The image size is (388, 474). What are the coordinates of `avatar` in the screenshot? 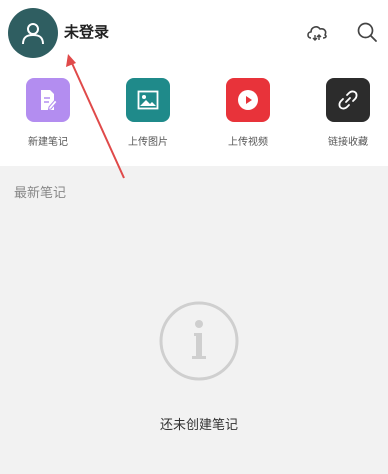 It's located at (33, 33).